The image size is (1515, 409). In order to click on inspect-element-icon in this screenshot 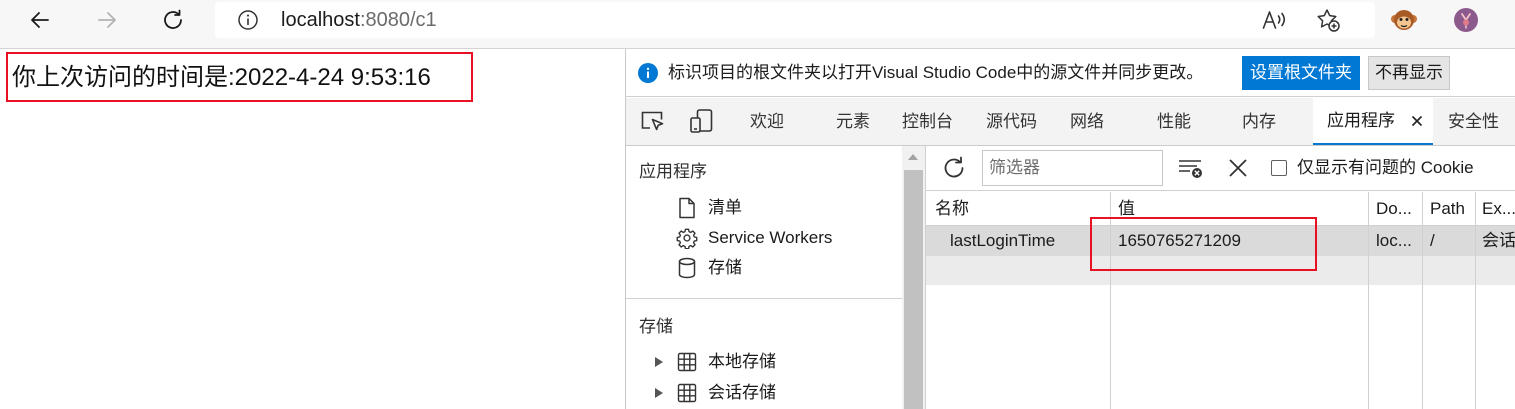, I will do `click(652, 121)`.